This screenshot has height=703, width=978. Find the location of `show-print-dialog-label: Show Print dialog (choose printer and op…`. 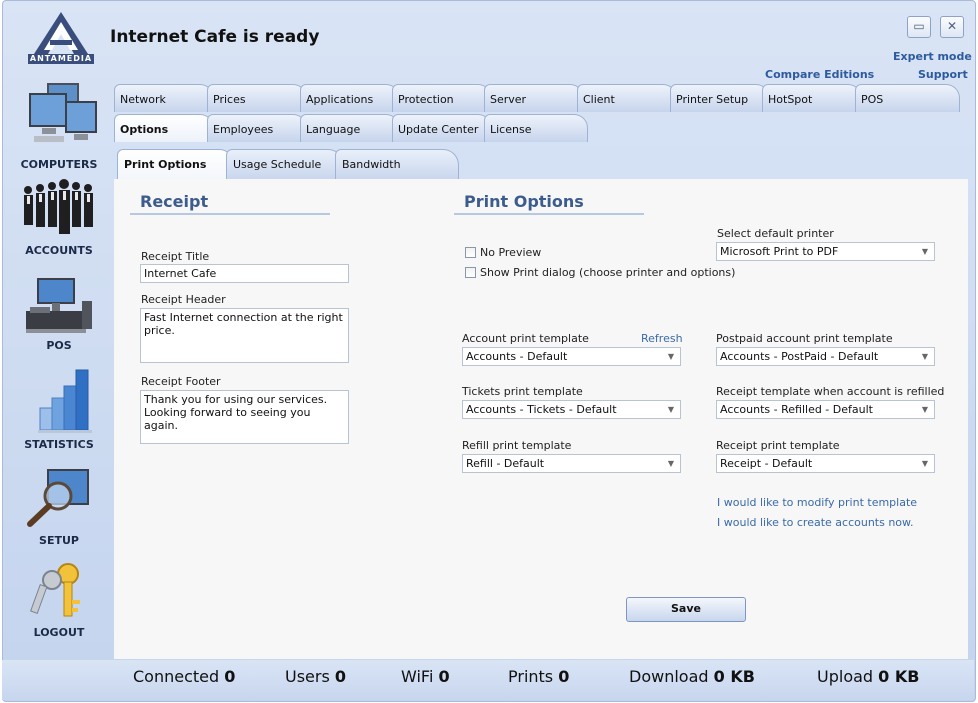

show-print-dialog-label: Show Print dialog (choose printer and op… is located at coordinates (608, 272).